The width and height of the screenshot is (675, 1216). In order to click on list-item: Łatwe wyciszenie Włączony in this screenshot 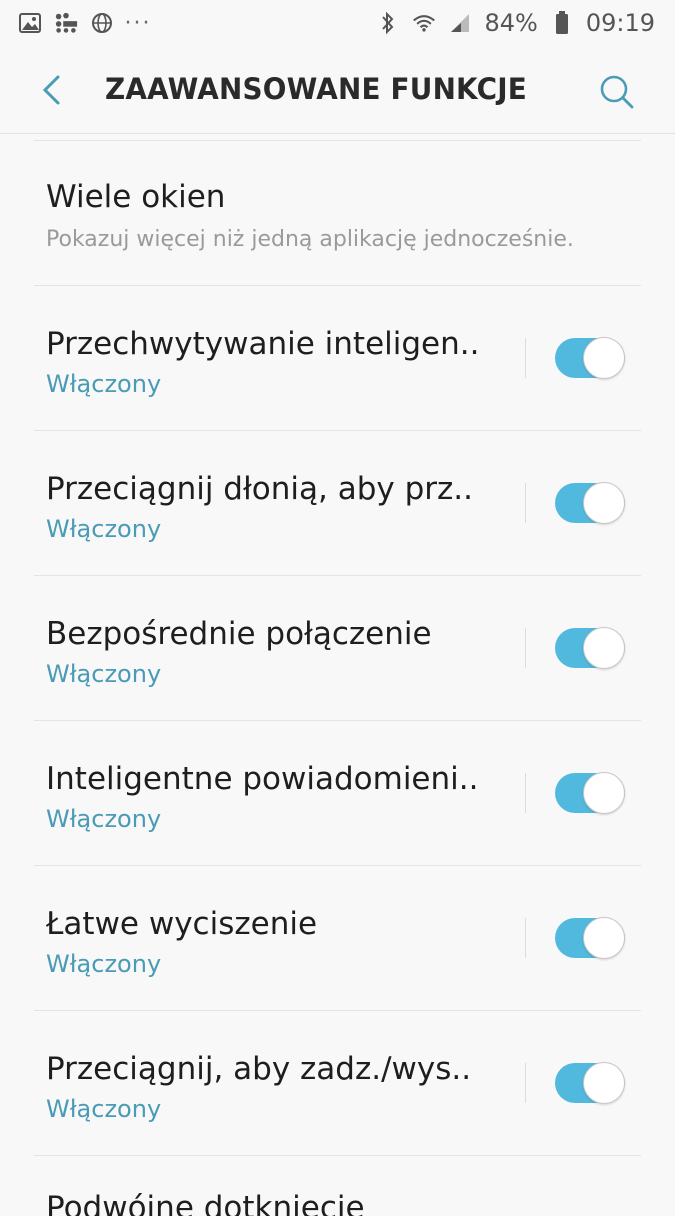, I will do `click(337, 938)`.